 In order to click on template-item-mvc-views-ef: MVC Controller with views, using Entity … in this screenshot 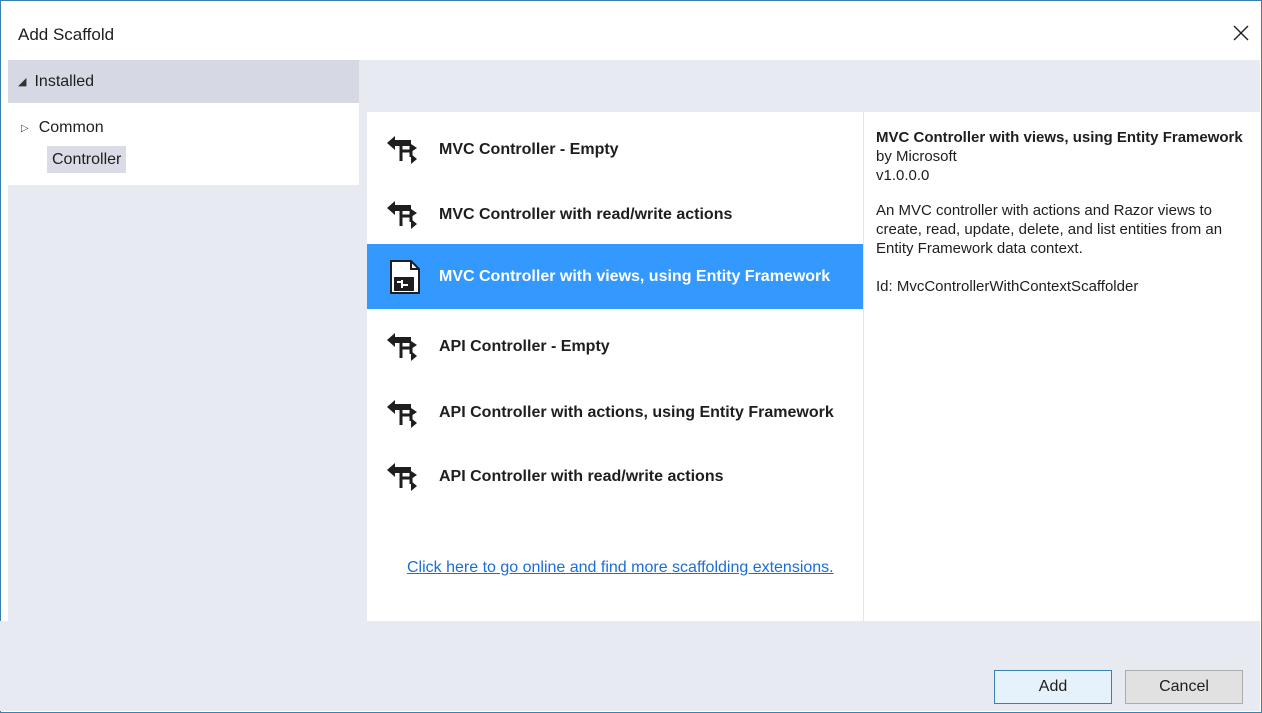, I will do `click(615, 276)`.